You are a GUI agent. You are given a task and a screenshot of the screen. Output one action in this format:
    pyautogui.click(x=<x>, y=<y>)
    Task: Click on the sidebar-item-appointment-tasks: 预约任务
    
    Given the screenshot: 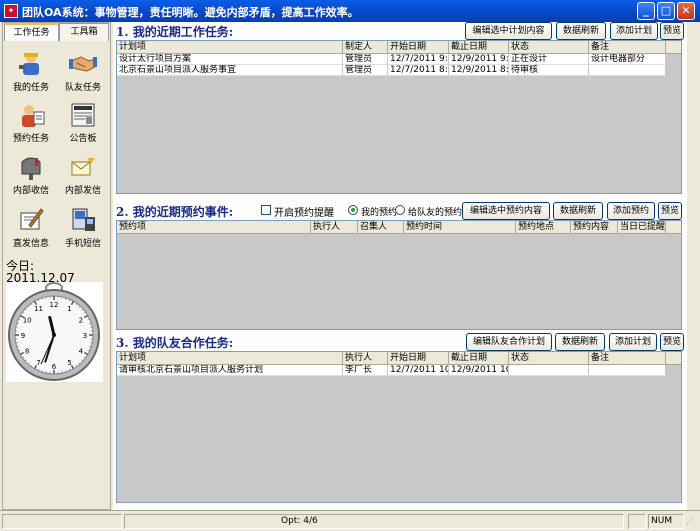 What is the action you would take?
    pyautogui.click(x=31, y=123)
    